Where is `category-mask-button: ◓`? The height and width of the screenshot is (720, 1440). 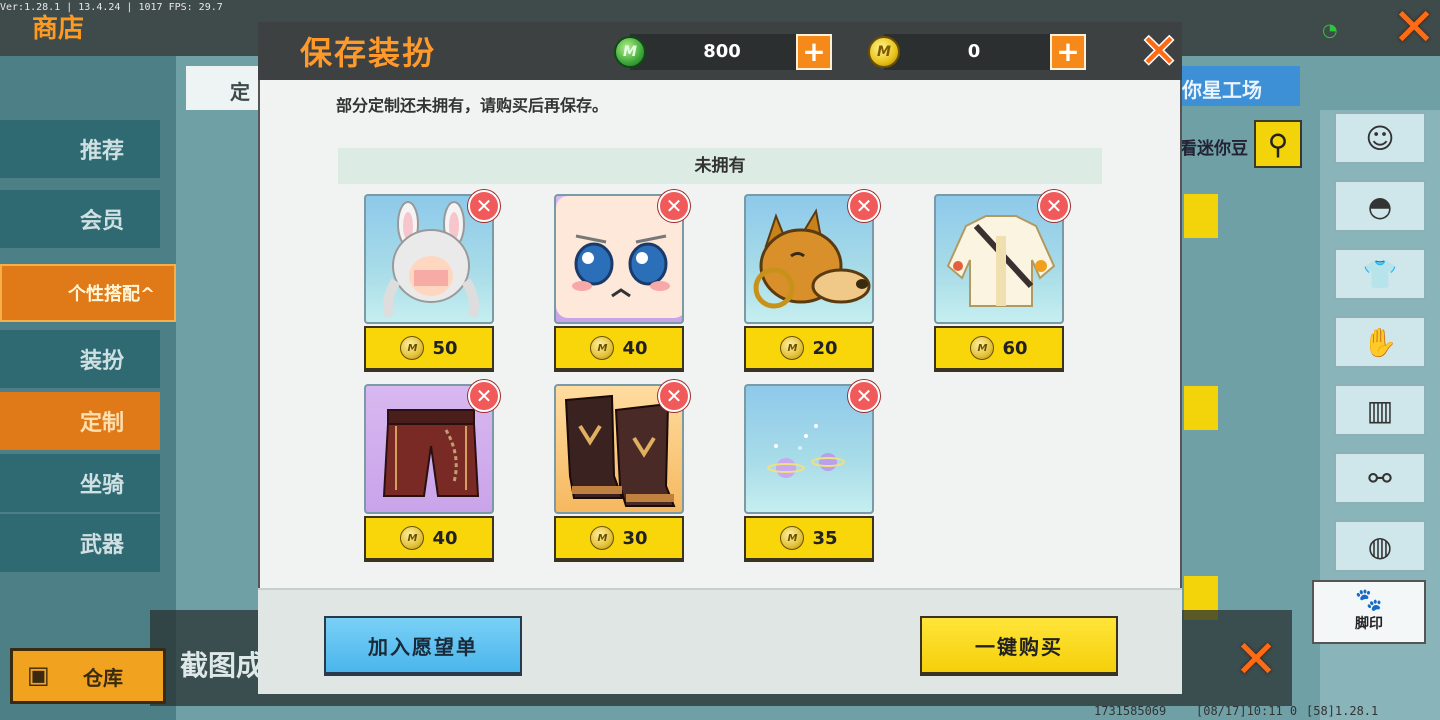 category-mask-button: ◓ is located at coordinates (1380, 206).